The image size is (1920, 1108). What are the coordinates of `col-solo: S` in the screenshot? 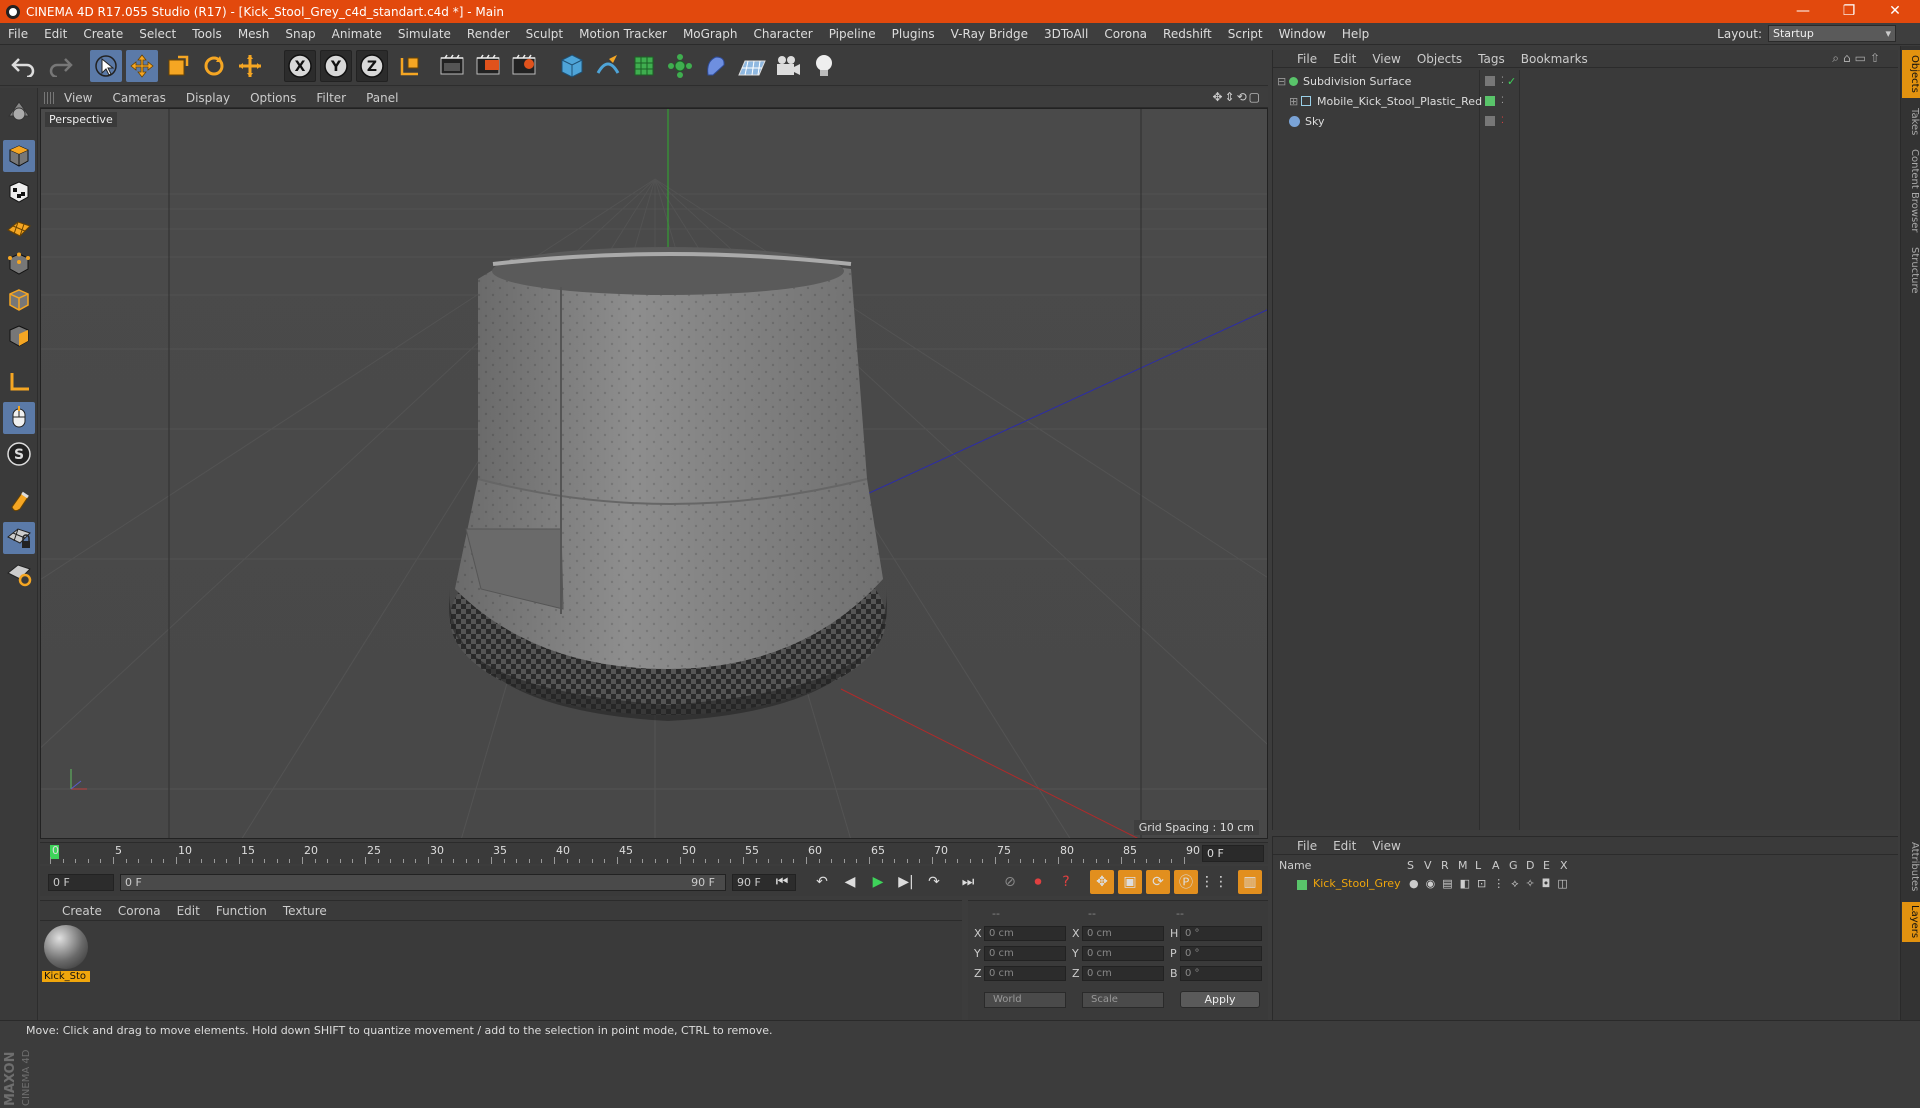 It's located at (1410, 865).